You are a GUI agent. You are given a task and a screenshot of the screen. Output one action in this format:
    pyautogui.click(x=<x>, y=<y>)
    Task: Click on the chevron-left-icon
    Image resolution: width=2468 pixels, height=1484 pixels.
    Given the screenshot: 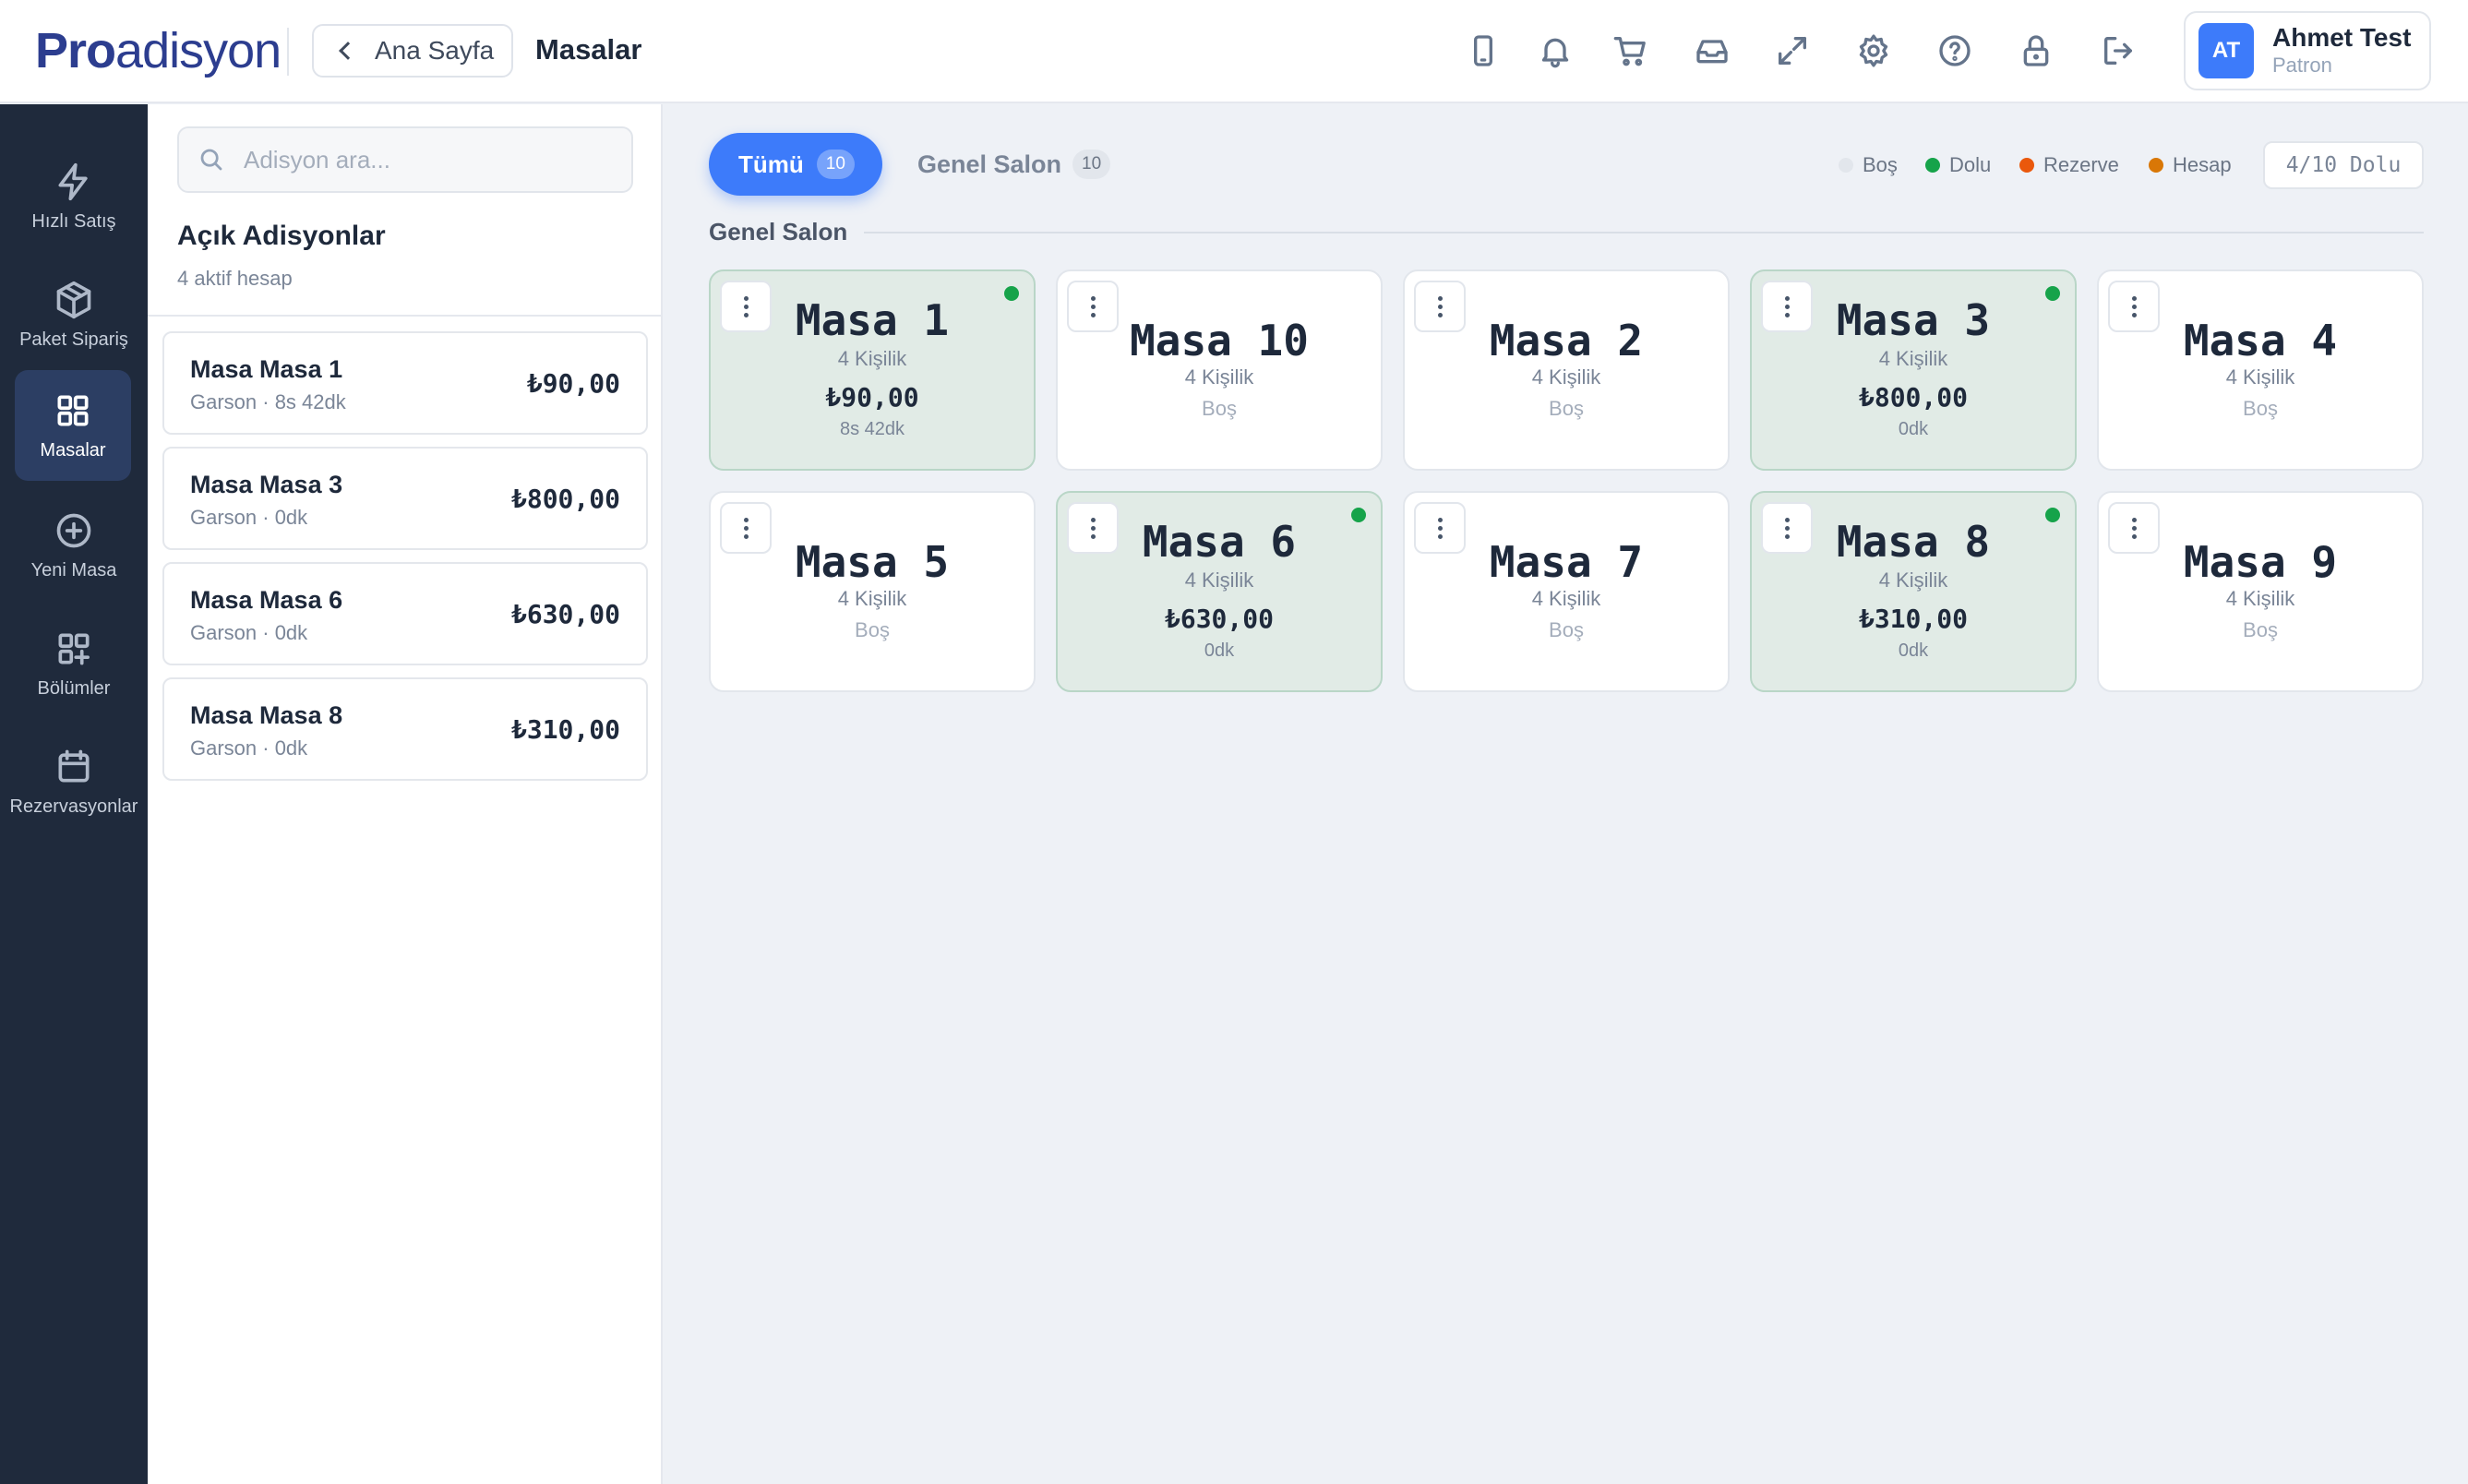 What is the action you would take?
    pyautogui.click(x=348, y=51)
    